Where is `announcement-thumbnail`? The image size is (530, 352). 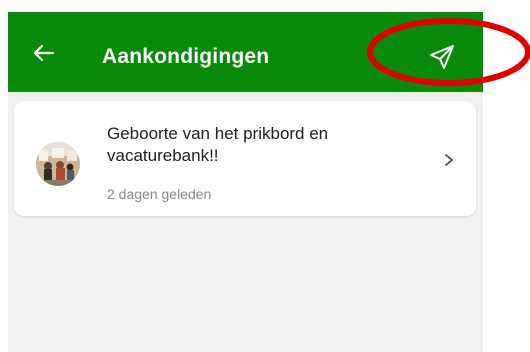 announcement-thumbnail is located at coordinates (58, 164).